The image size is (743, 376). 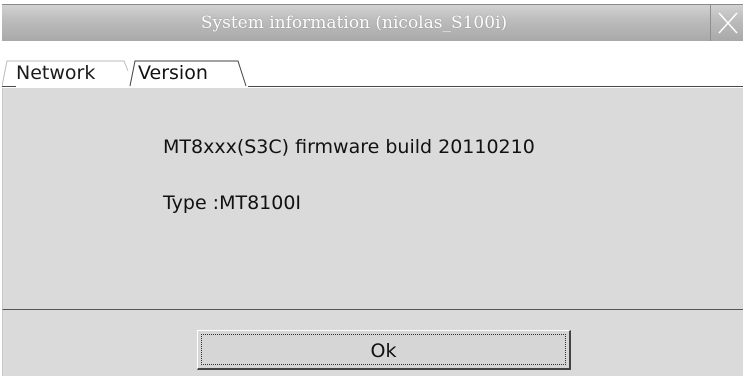 I want to click on close-button, so click(x=726, y=23).